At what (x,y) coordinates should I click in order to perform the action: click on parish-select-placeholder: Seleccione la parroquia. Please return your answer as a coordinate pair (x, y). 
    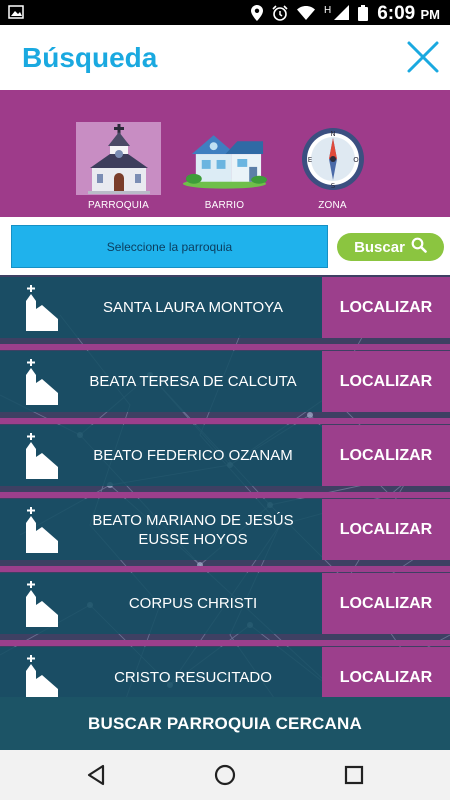
    Looking at the image, I should click on (169, 246).